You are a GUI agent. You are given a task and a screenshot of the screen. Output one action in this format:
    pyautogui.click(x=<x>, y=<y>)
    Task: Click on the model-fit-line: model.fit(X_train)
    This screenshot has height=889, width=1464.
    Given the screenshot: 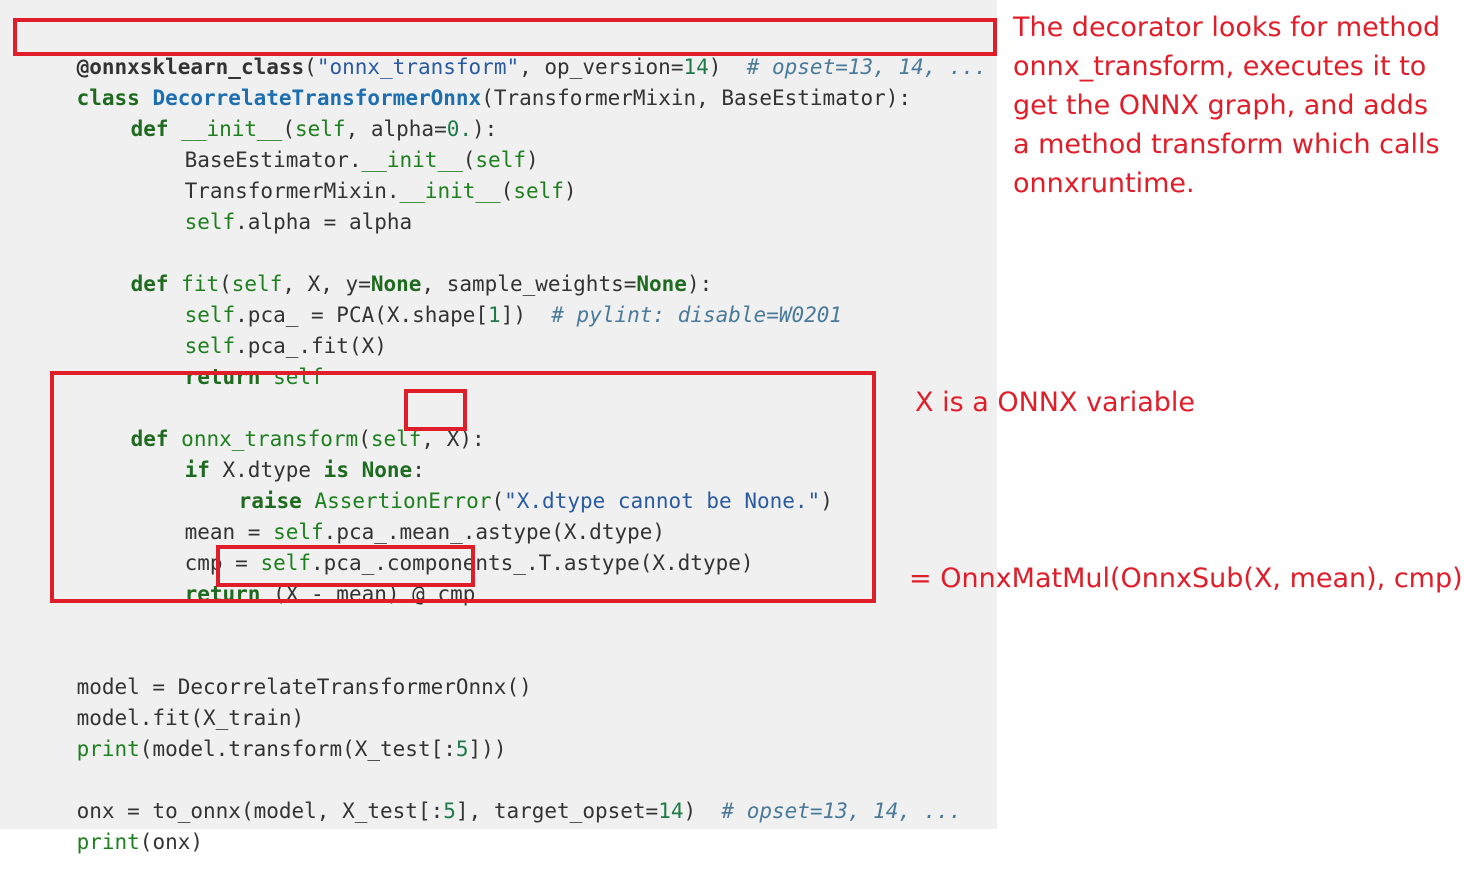 What is the action you would take?
    pyautogui.click(x=190, y=718)
    